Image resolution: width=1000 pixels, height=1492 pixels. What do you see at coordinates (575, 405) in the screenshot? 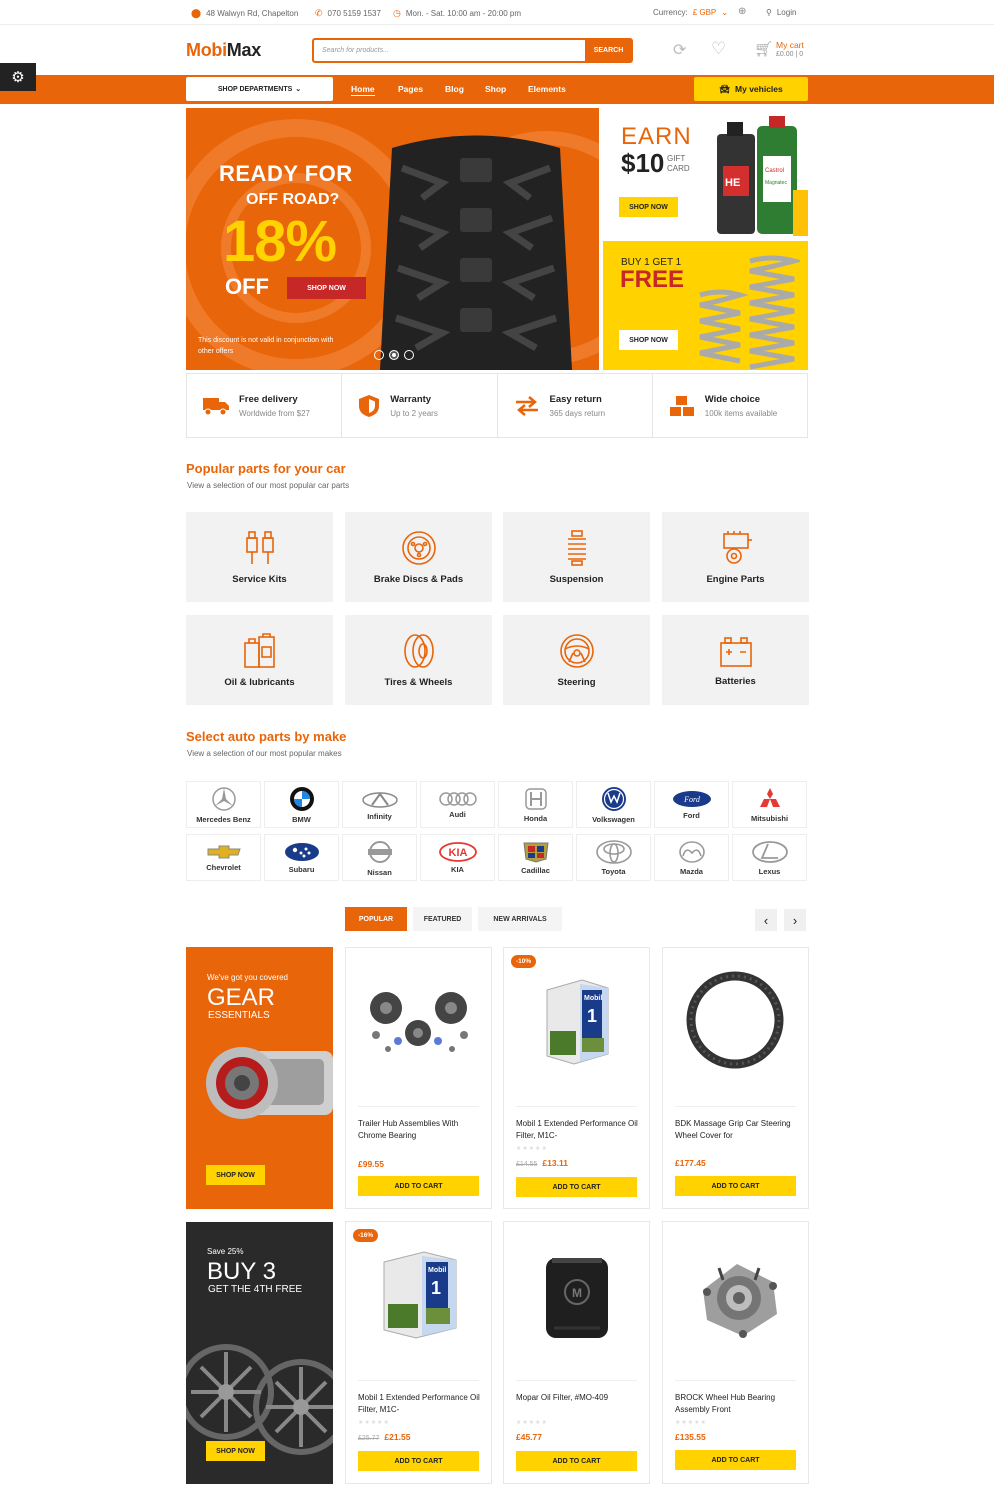
I see `feature-easy-return: Easy return 365 days return` at bounding box center [575, 405].